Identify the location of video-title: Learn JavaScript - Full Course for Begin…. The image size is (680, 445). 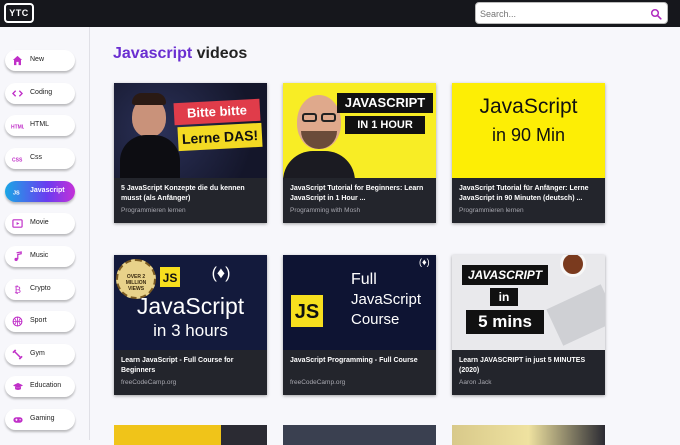
(192, 366).